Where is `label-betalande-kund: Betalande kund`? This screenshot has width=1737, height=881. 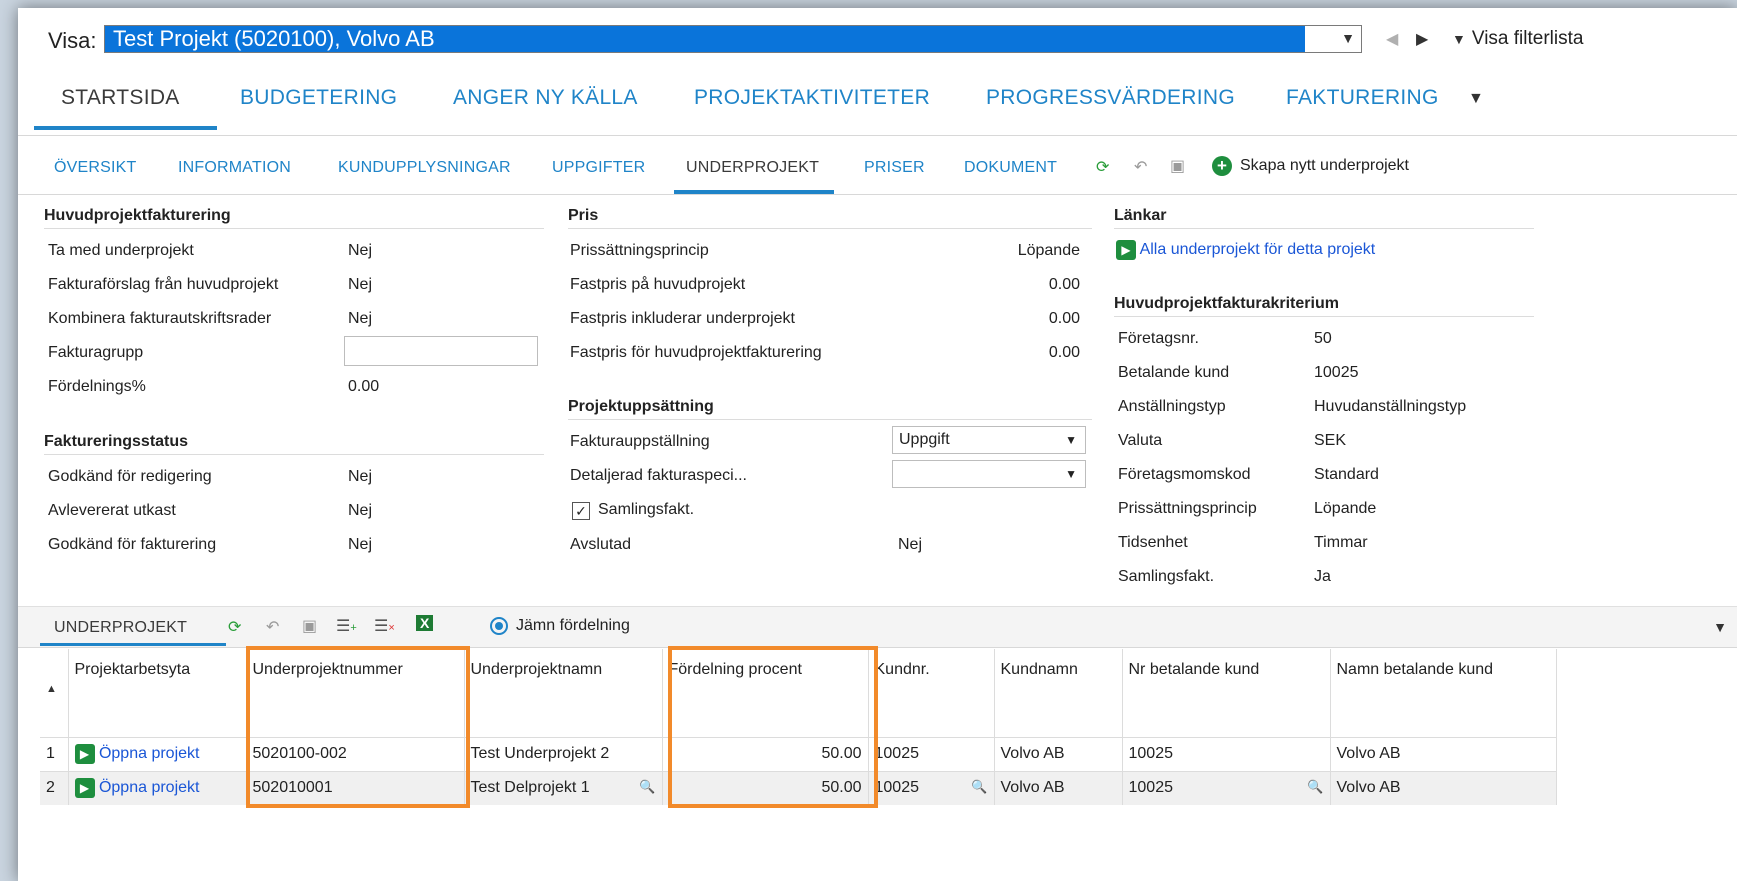 label-betalande-kund: Betalande kund is located at coordinates (1174, 372).